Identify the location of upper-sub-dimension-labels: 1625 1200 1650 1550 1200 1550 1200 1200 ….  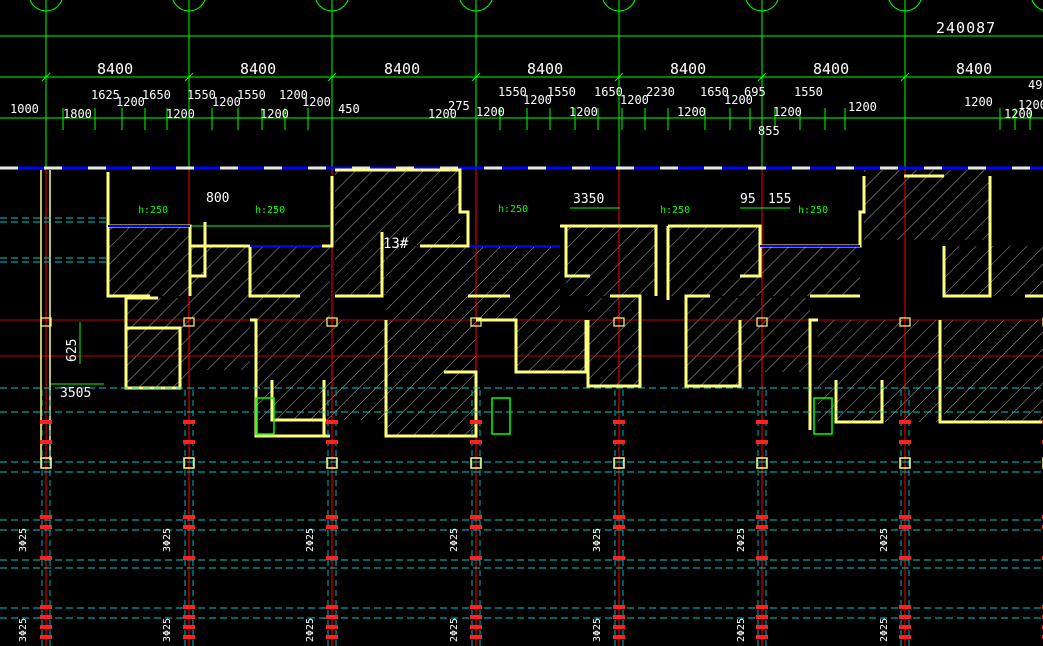
(566, 93).